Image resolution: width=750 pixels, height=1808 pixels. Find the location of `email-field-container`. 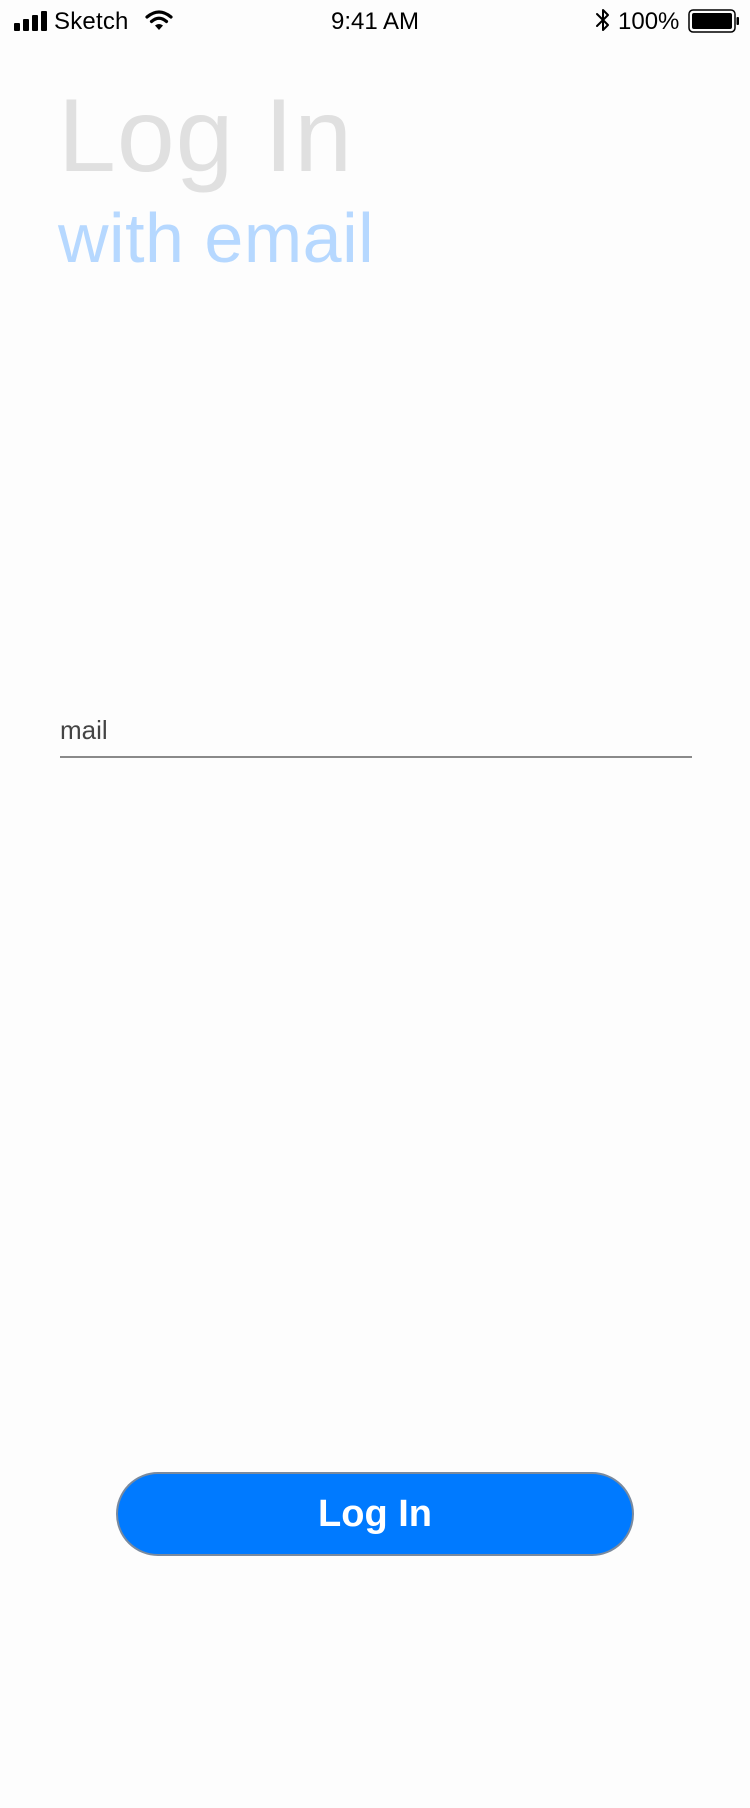

email-field-container is located at coordinates (376, 733).